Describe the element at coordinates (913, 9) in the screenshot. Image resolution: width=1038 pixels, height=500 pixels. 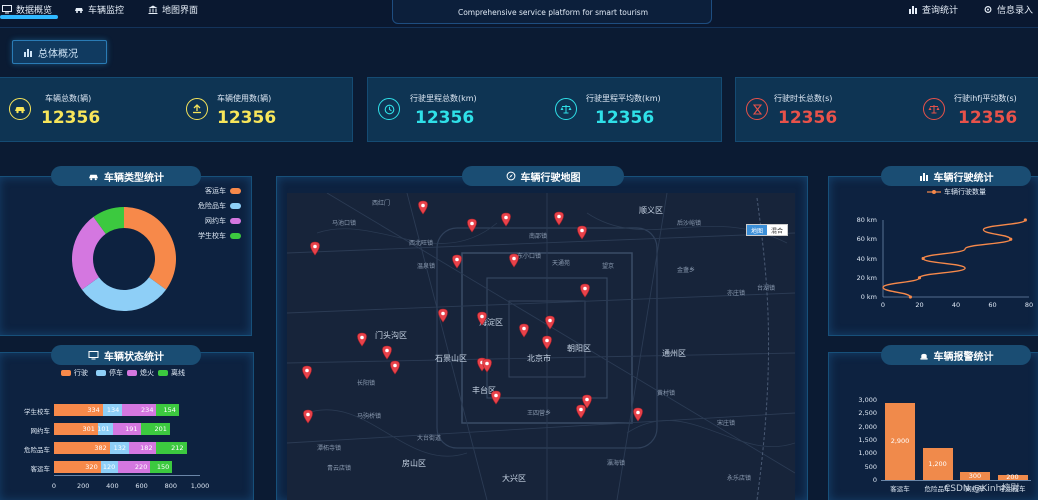
I see `bar-chart-icon` at that location.